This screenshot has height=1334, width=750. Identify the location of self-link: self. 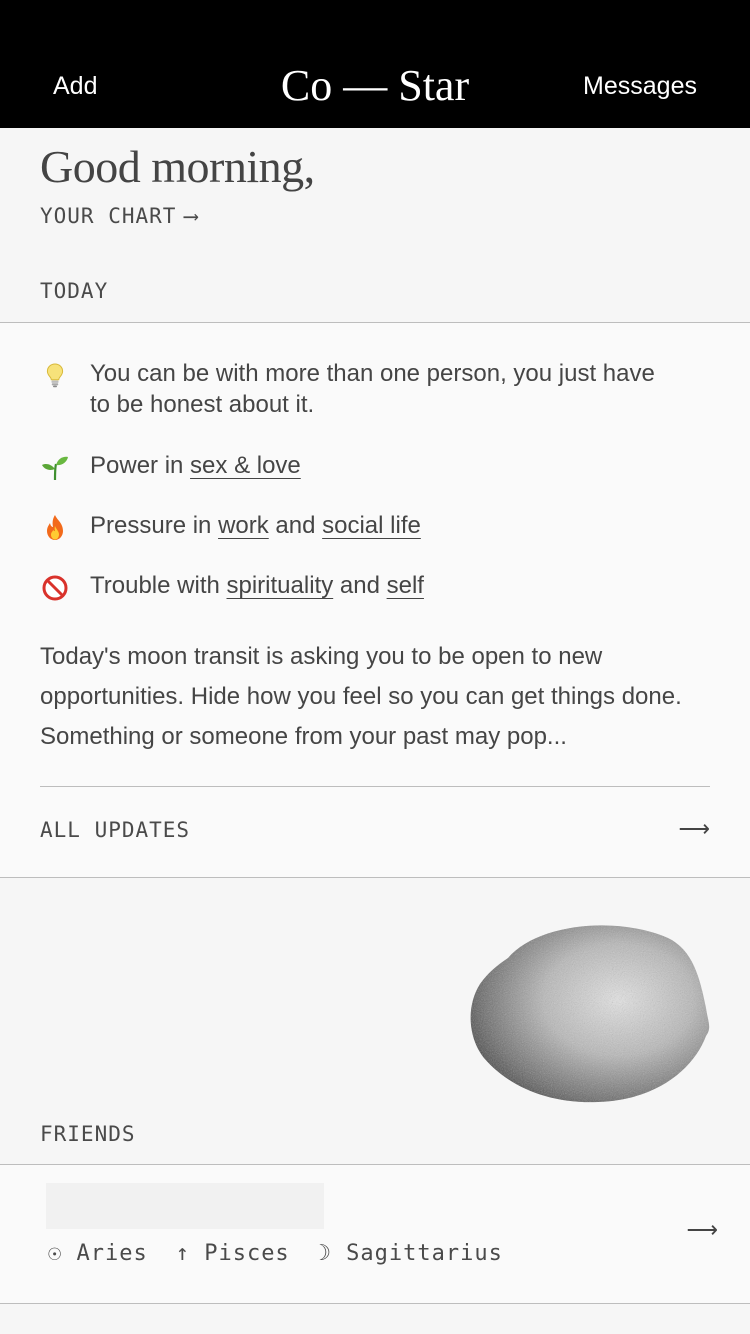
(405, 585).